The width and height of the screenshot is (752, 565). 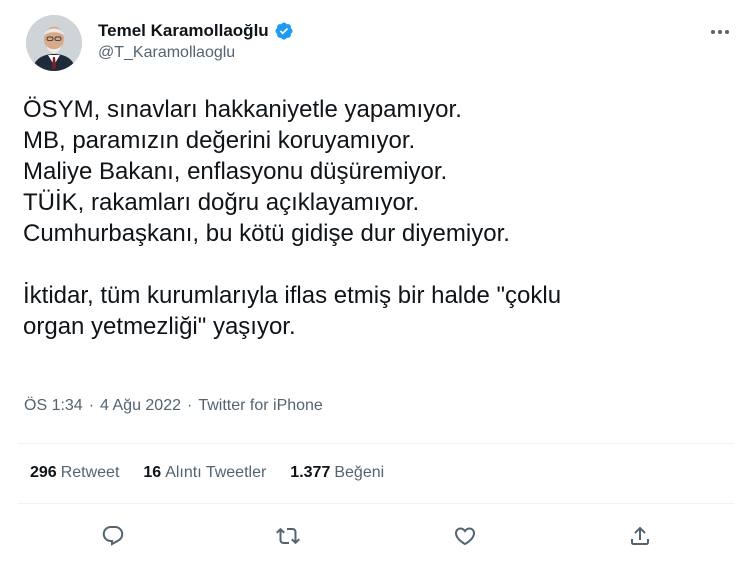 I want to click on like-icon, so click(x=465, y=536).